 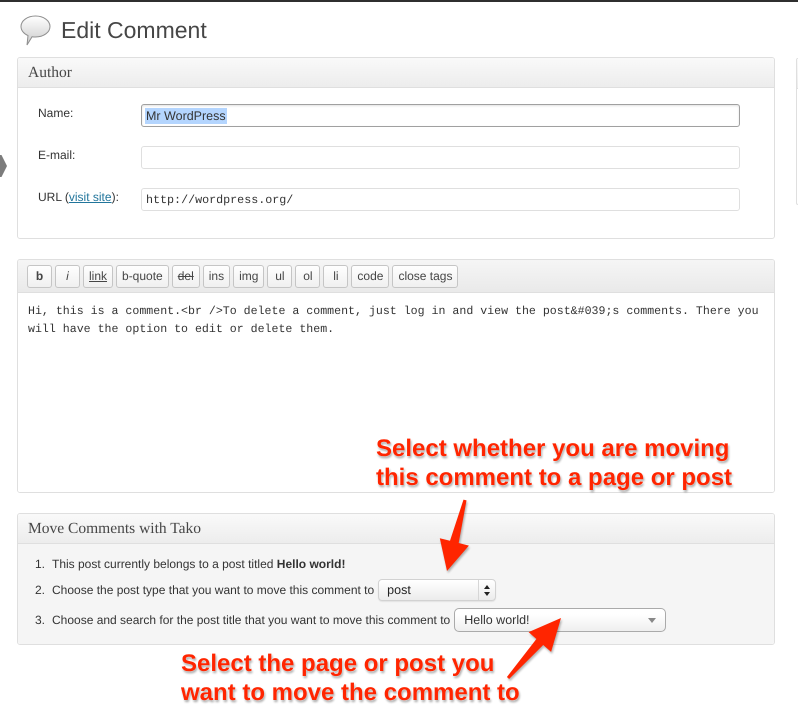 What do you see at coordinates (370, 276) in the screenshot?
I see `toolbar-button: code` at bounding box center [370, 276].